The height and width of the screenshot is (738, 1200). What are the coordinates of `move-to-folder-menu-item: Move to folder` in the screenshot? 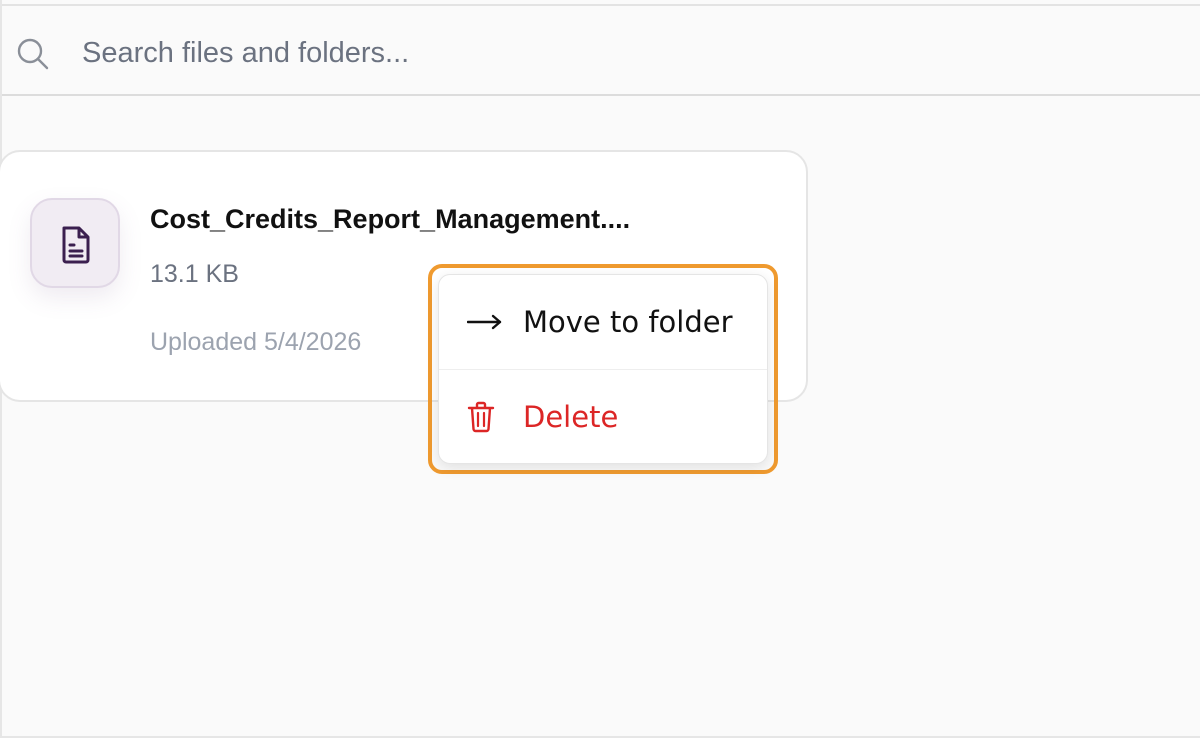 It's located at (603, 322).